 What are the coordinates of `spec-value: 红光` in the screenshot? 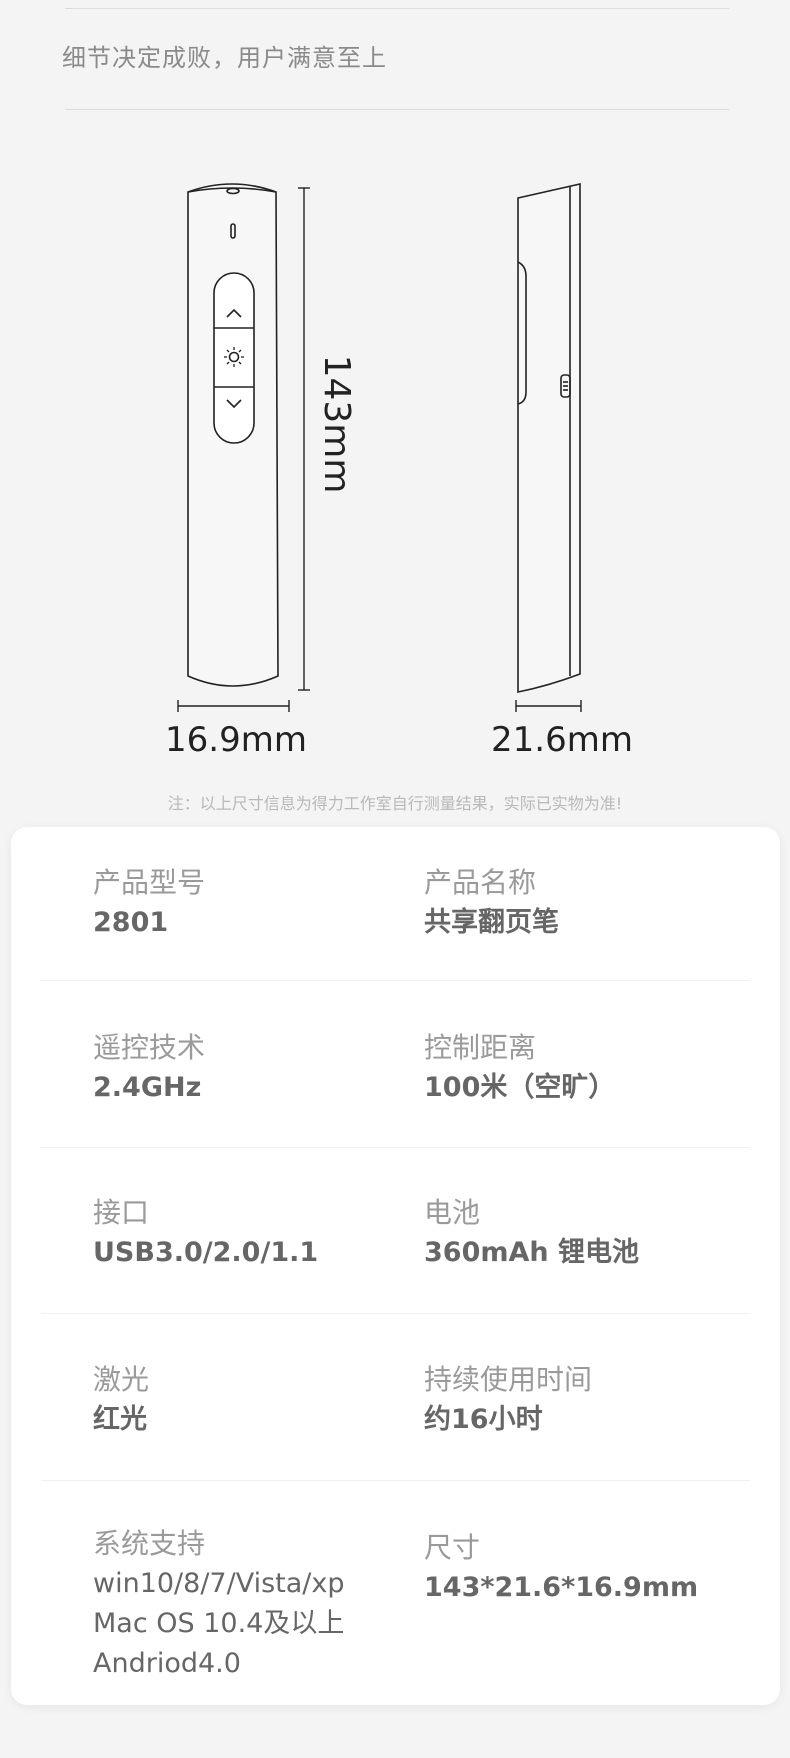 It's located at (120, 1419).